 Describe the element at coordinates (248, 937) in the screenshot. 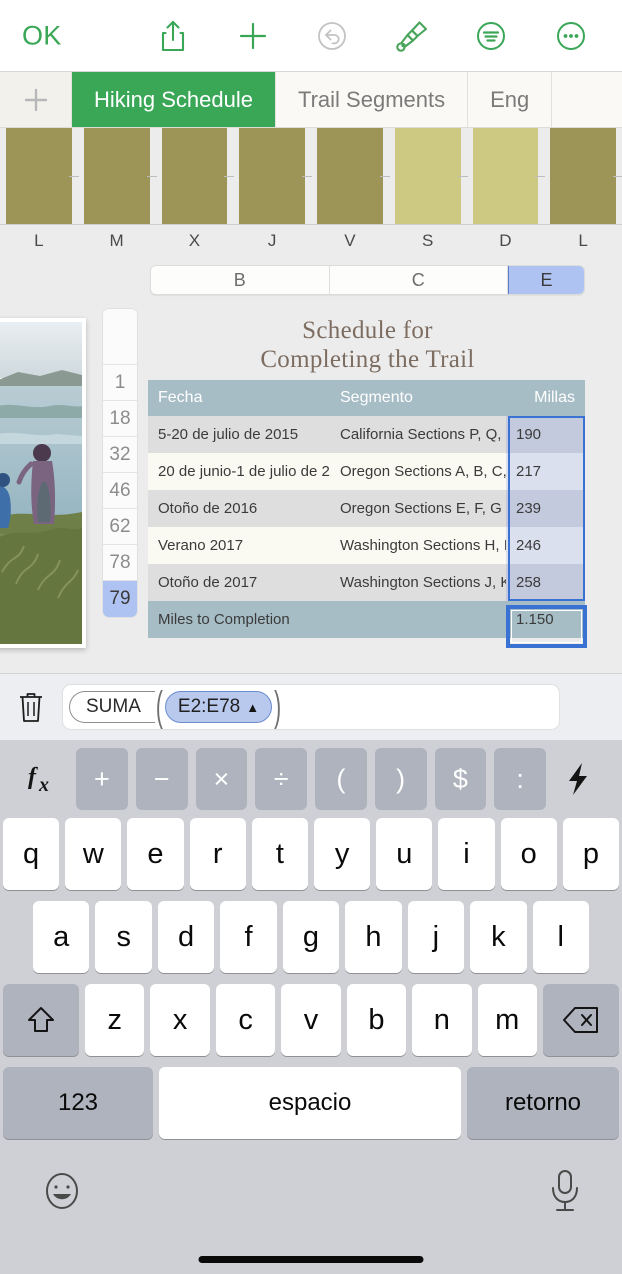

I see `key-f: f` at that location.